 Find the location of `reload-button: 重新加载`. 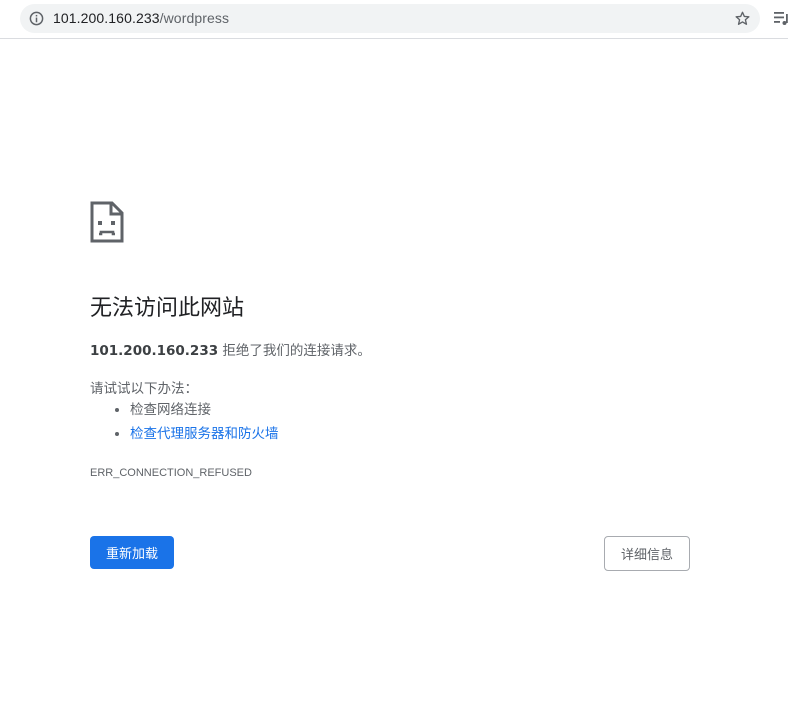

reload-button: 重新加载 is located at coordinates (132, 552).